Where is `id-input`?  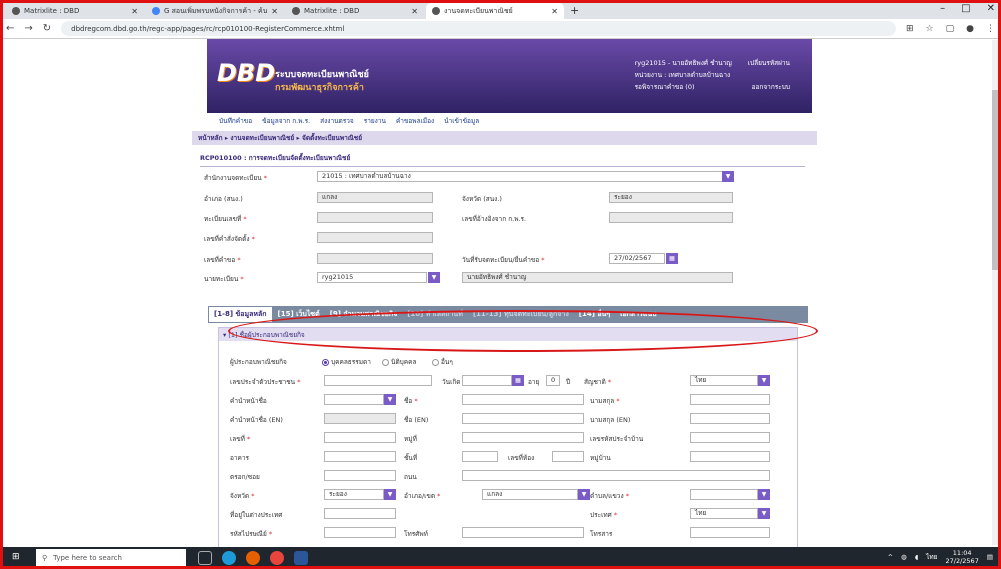 id-input is located at coordinates (378, 380).